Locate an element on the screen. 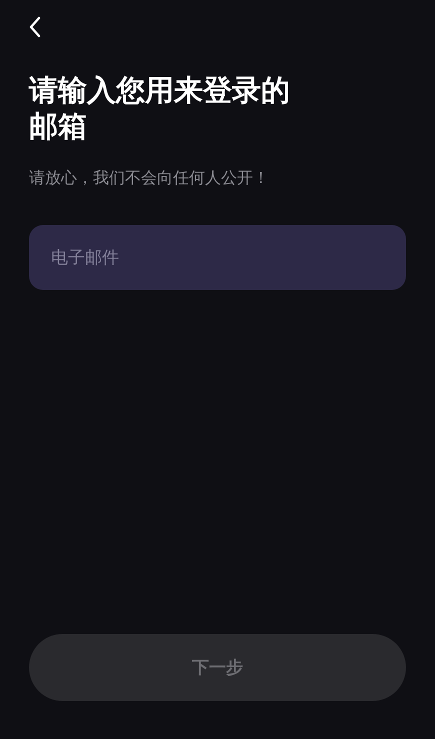 Image resolution: width=435 pixels, height=739 pixels. email-field: 电子邮件 is located at coordinates (217, 257).